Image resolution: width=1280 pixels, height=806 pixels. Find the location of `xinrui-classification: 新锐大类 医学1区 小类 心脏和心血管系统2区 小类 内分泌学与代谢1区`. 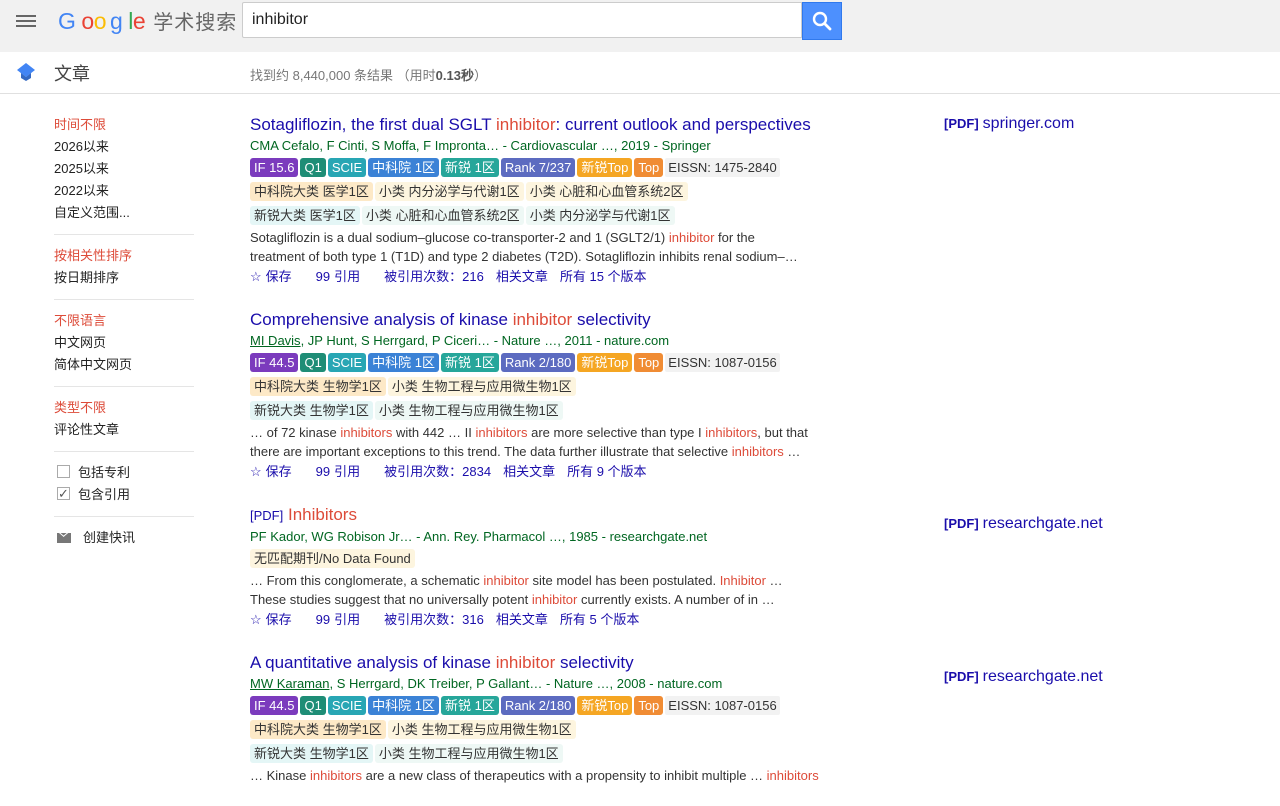

xinrui-classification: 新锐大类 医学1区 小类 心脏和心血管系统2区 小类 内分泌学与代谢1区 is located at coordinates (540, 216).